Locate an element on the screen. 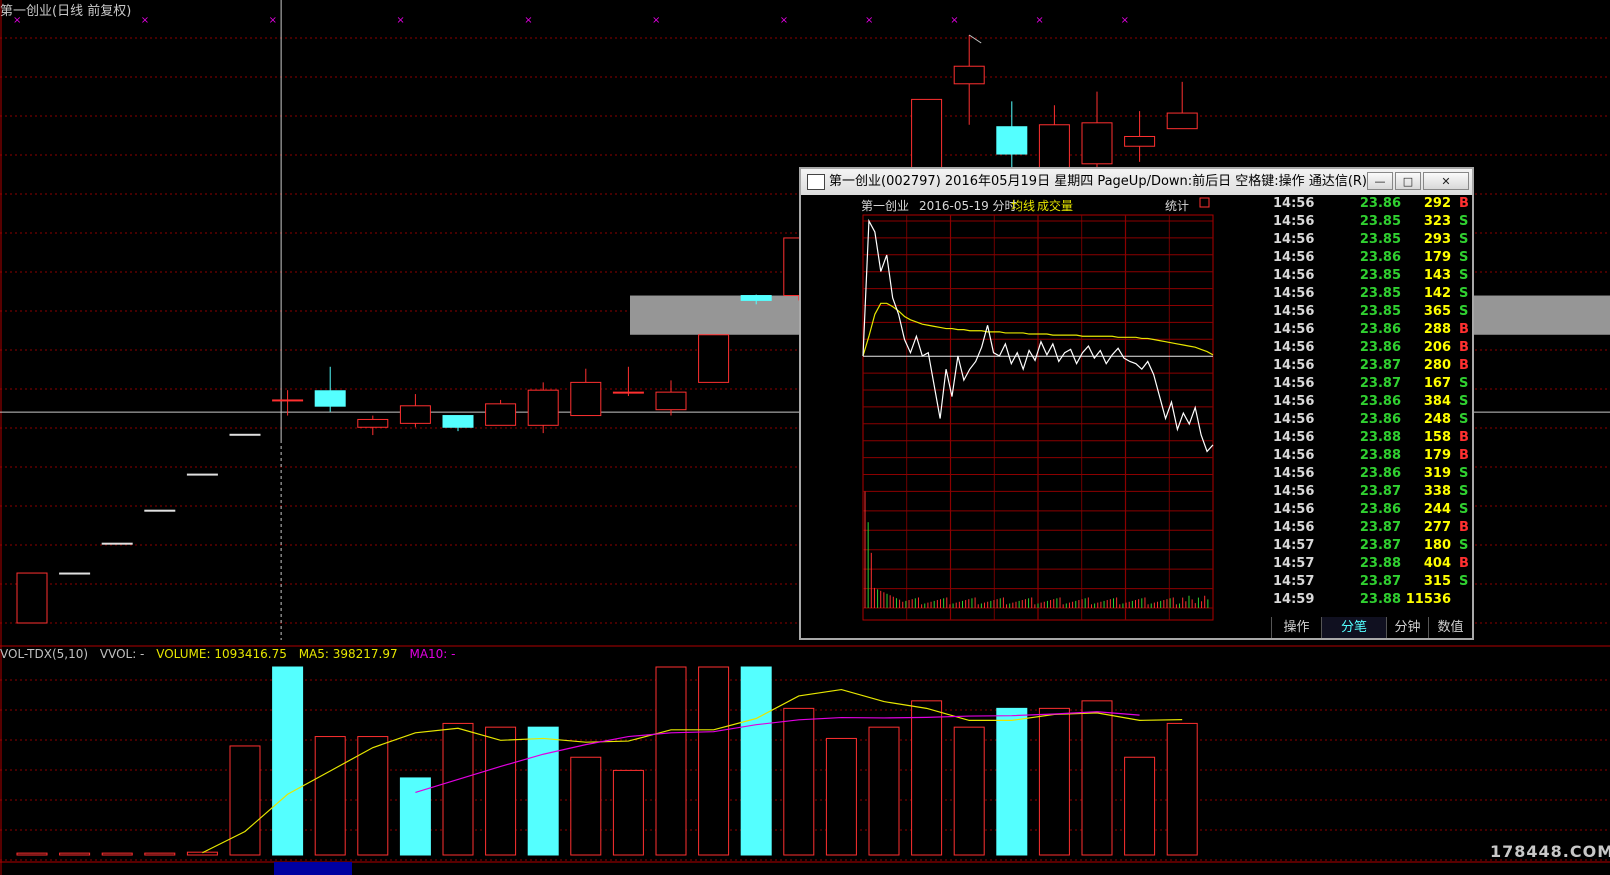  tick-row: 14:56 23.86 288 B is located at coordinates (1371, 330).